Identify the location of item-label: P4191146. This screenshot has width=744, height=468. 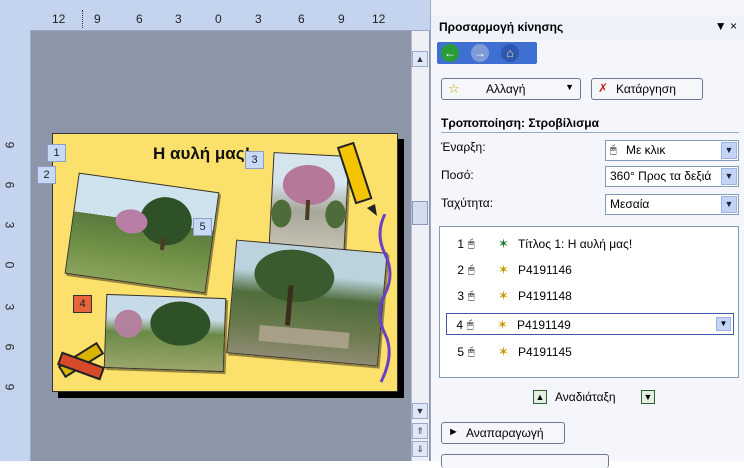
(545, 270).